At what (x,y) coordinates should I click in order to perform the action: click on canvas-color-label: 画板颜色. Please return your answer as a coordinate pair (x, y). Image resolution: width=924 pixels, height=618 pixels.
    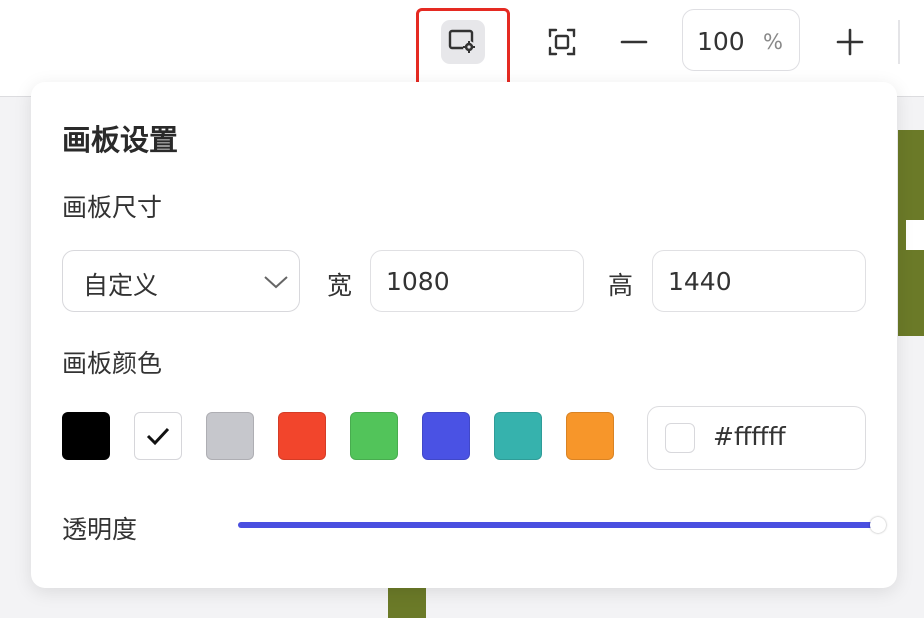
    Looking at the image, I should click on (112, 363).